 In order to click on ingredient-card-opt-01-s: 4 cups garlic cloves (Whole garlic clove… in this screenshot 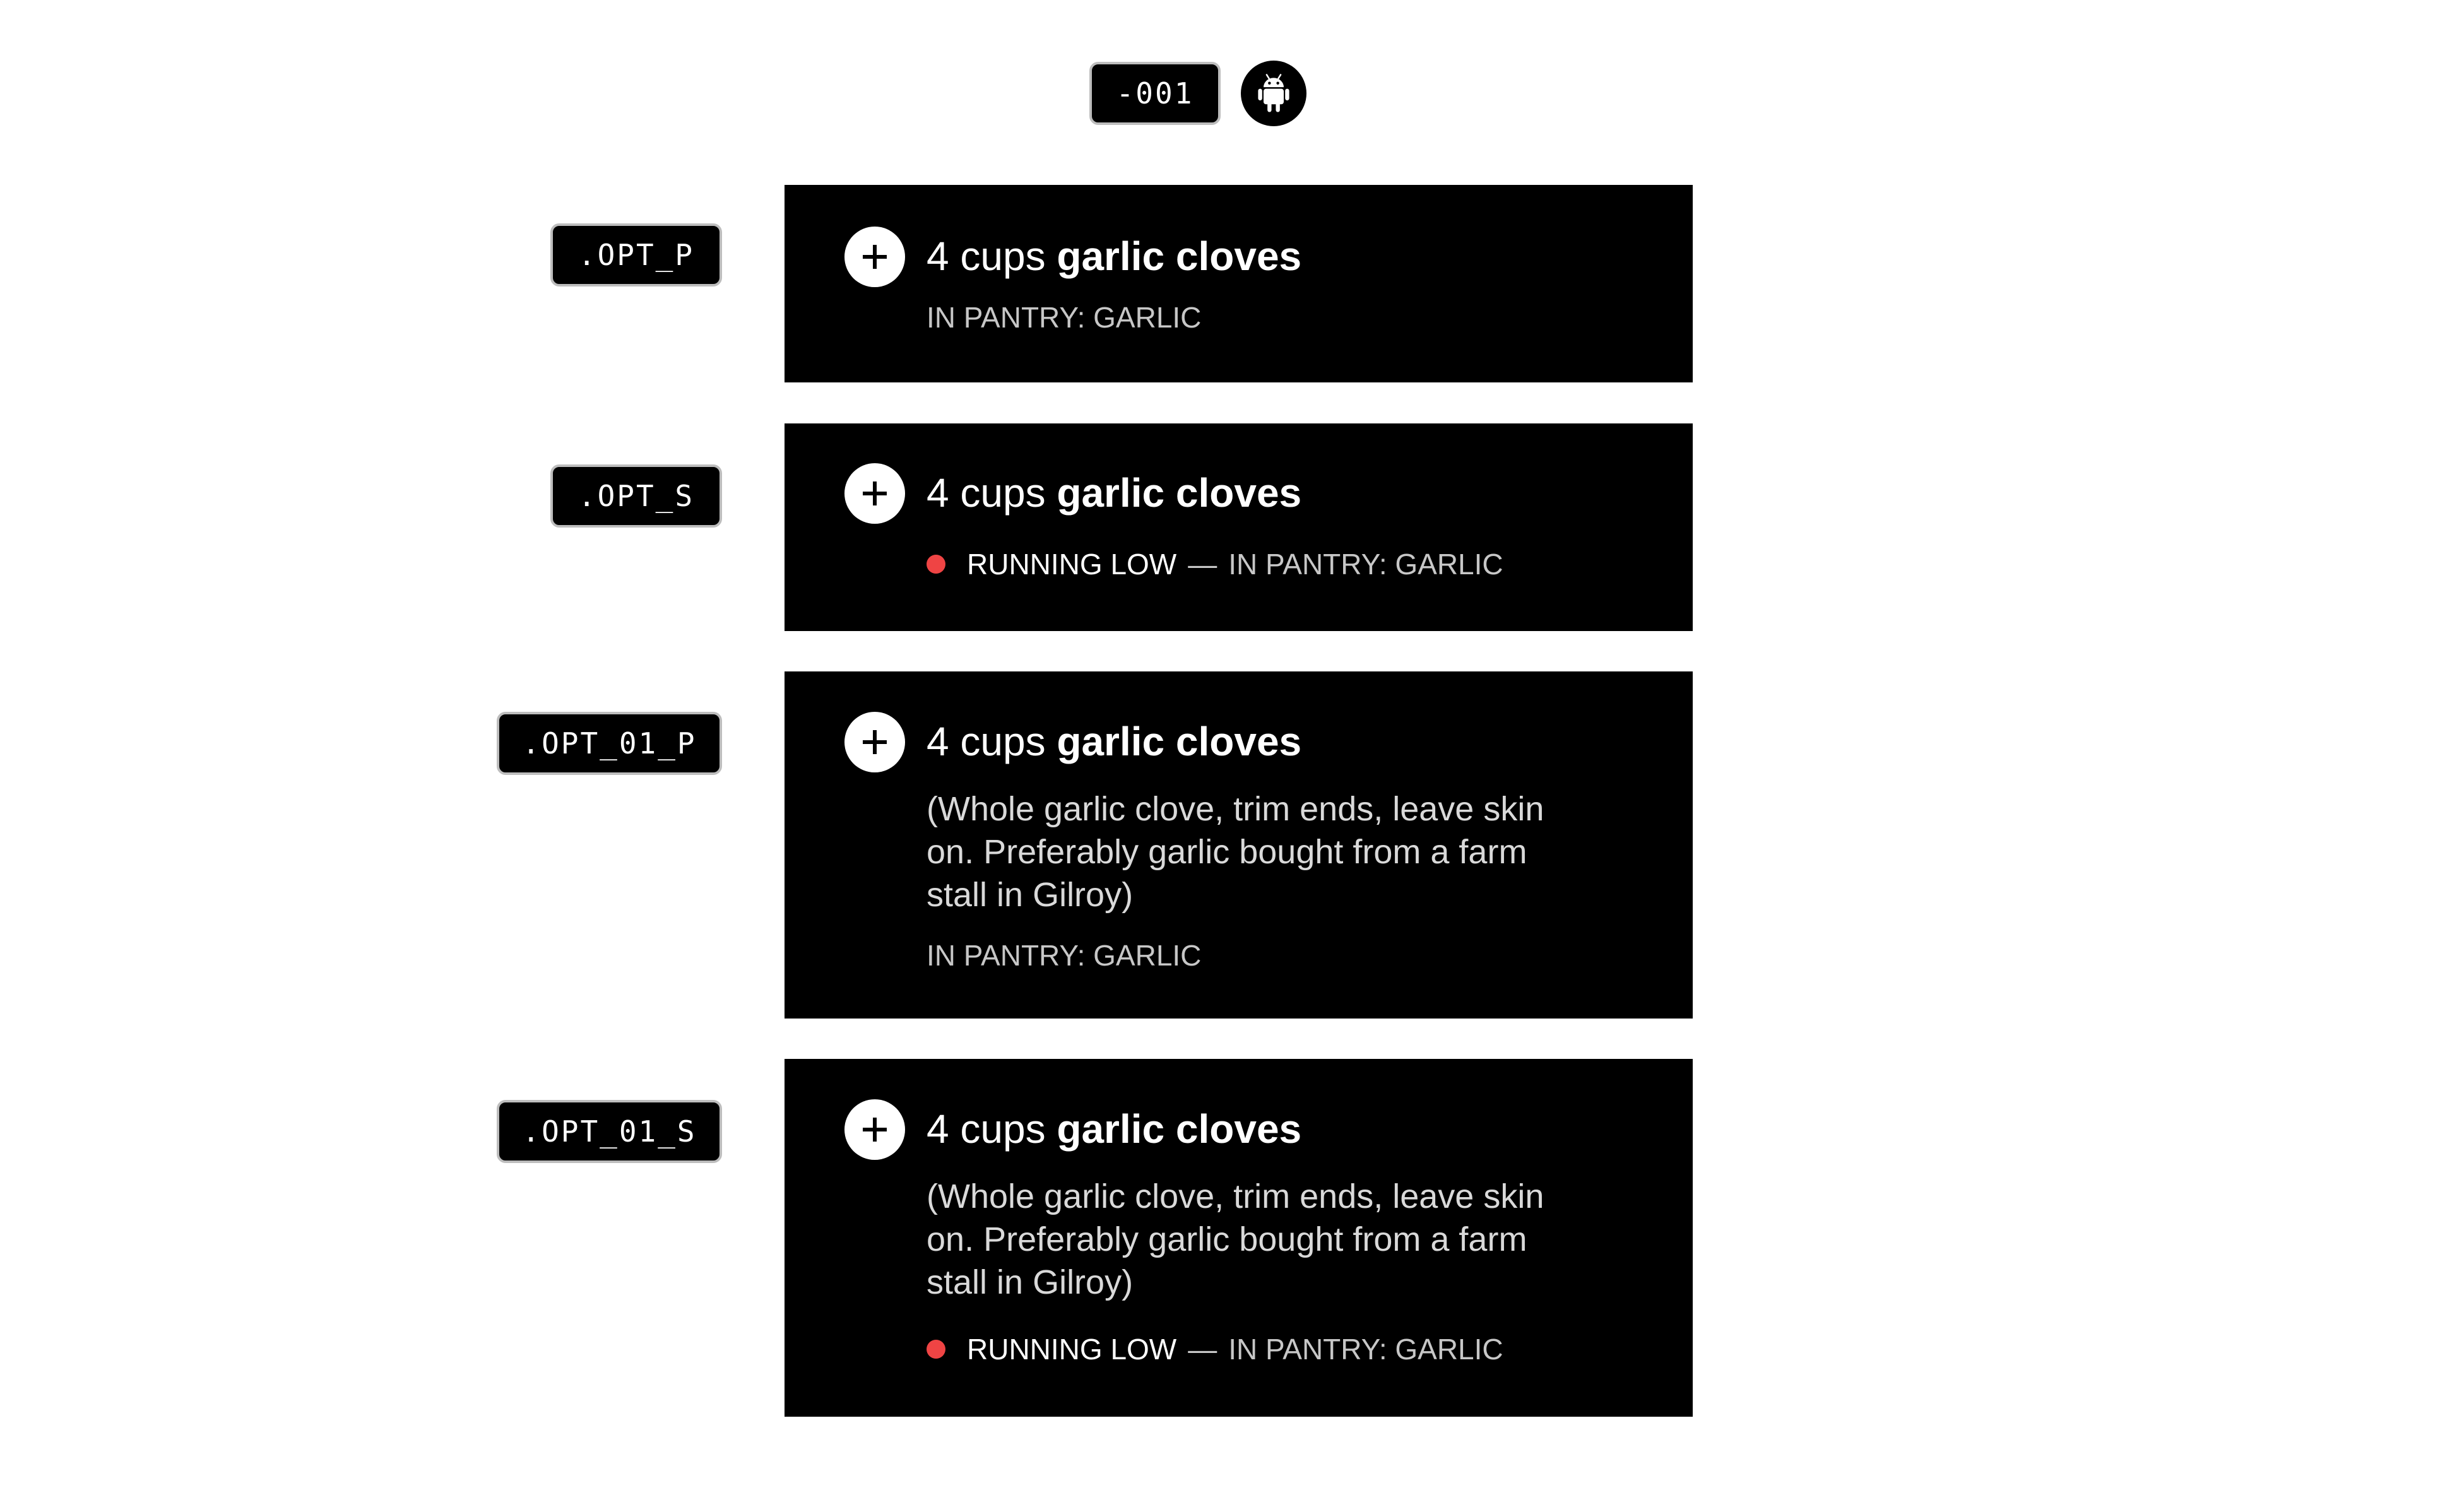, I will do `click(1239, 1238)`.